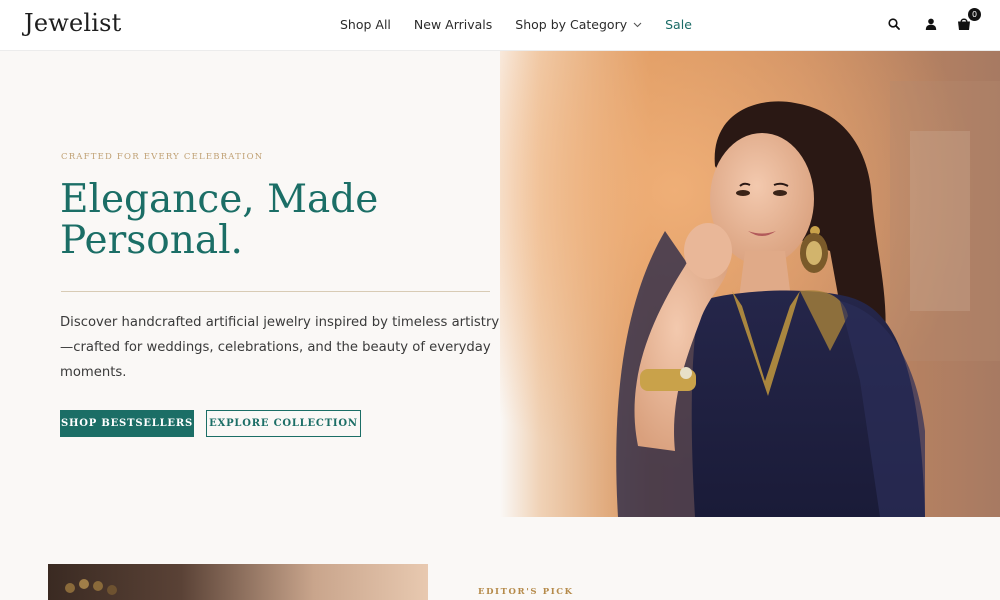 This screenshot has height=600, width=1000. What do you see at coordinates (974, 14) in the screenshot?
I see `cart-count-badge: 0` at bounding box center [974, 14].